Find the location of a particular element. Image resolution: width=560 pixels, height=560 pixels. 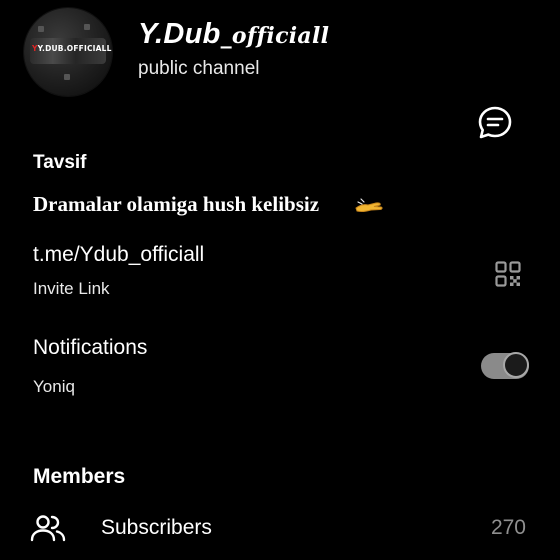

qr-code-button is located at coordinates (508, 274).